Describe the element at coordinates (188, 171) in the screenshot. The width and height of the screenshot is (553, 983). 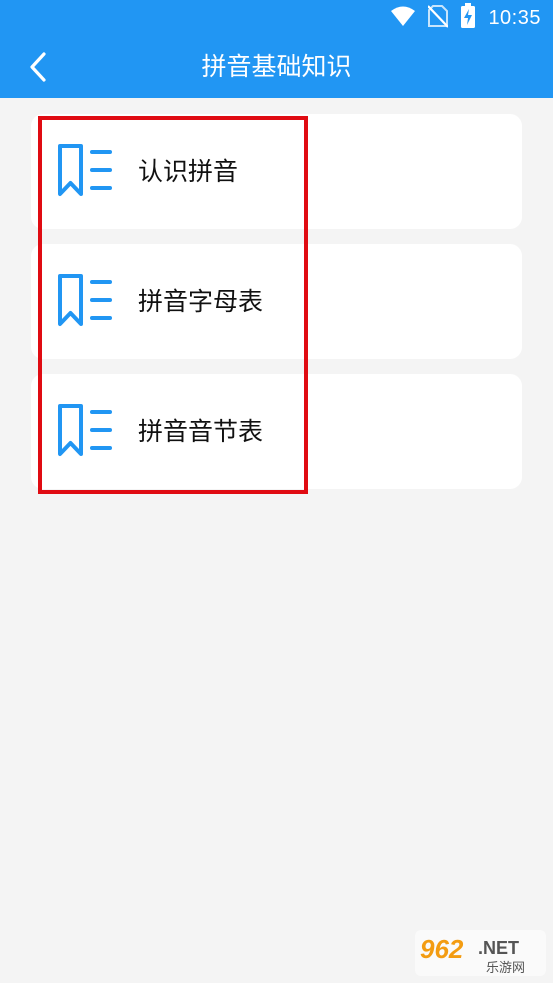
I see `list-item-label: 认识拼音` at that location.